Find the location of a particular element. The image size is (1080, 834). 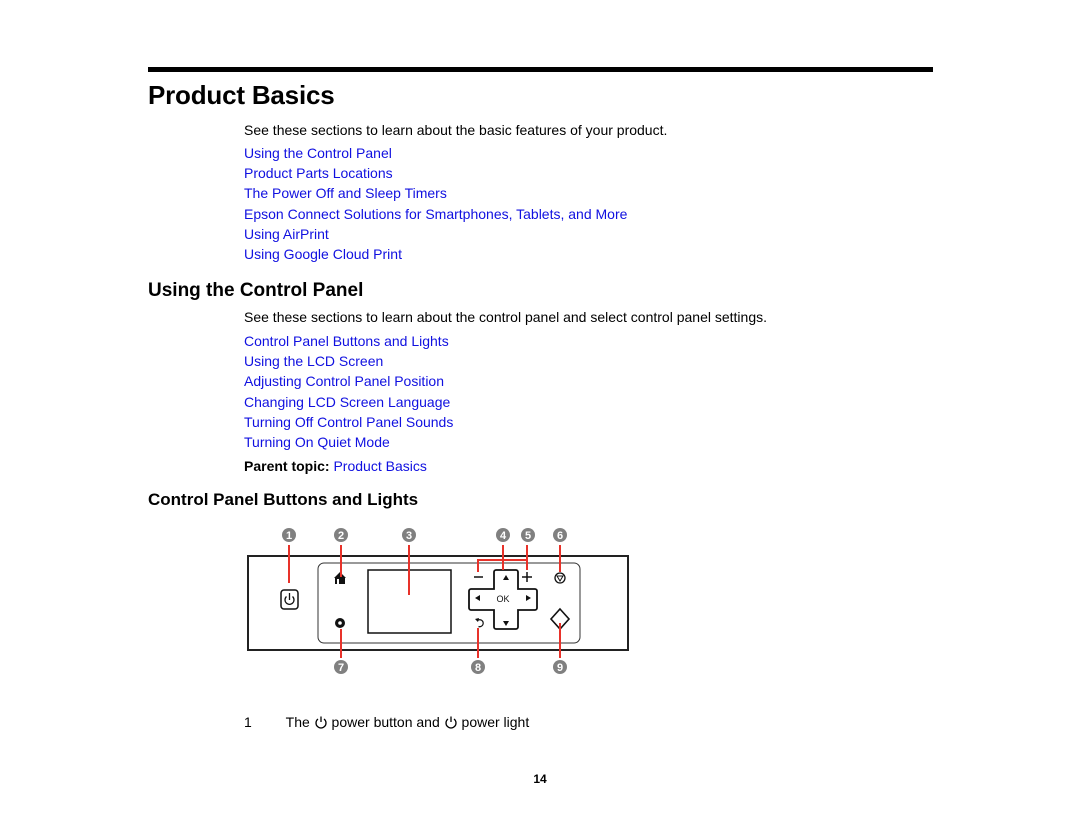

link-changing-lcd-language: Changing LCD Screen Language is located at coordinates (347, 402).